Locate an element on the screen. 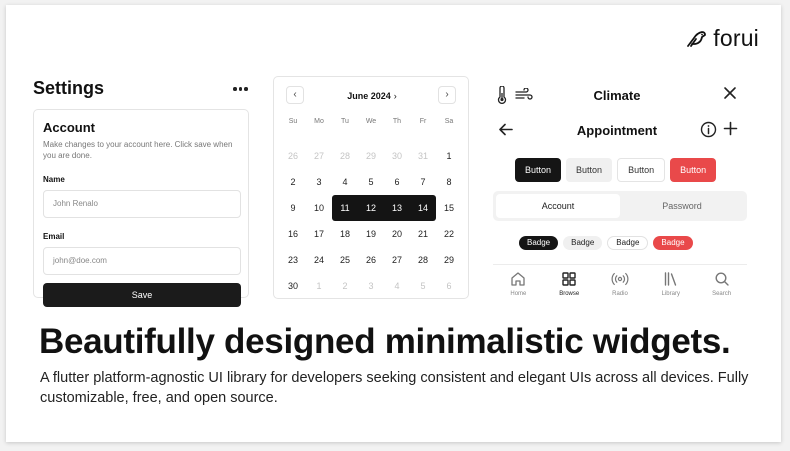 Image resolution: width=790 pixels, height=451 pixels. badge-secondary: Badge is located at coordinates (583, 243).